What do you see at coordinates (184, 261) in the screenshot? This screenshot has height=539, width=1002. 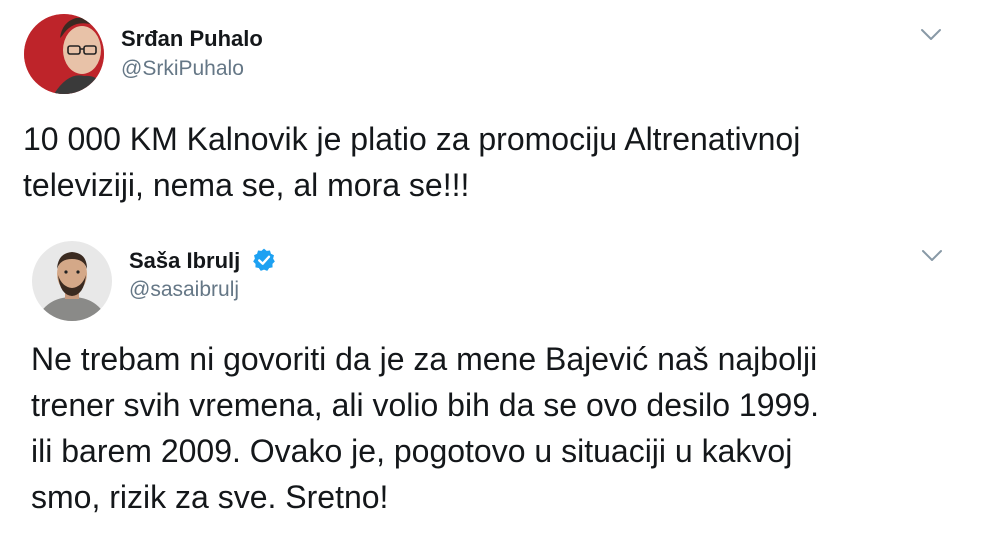 I see `display-name: Saša Ibrulj` at bounding box center [184, 261].